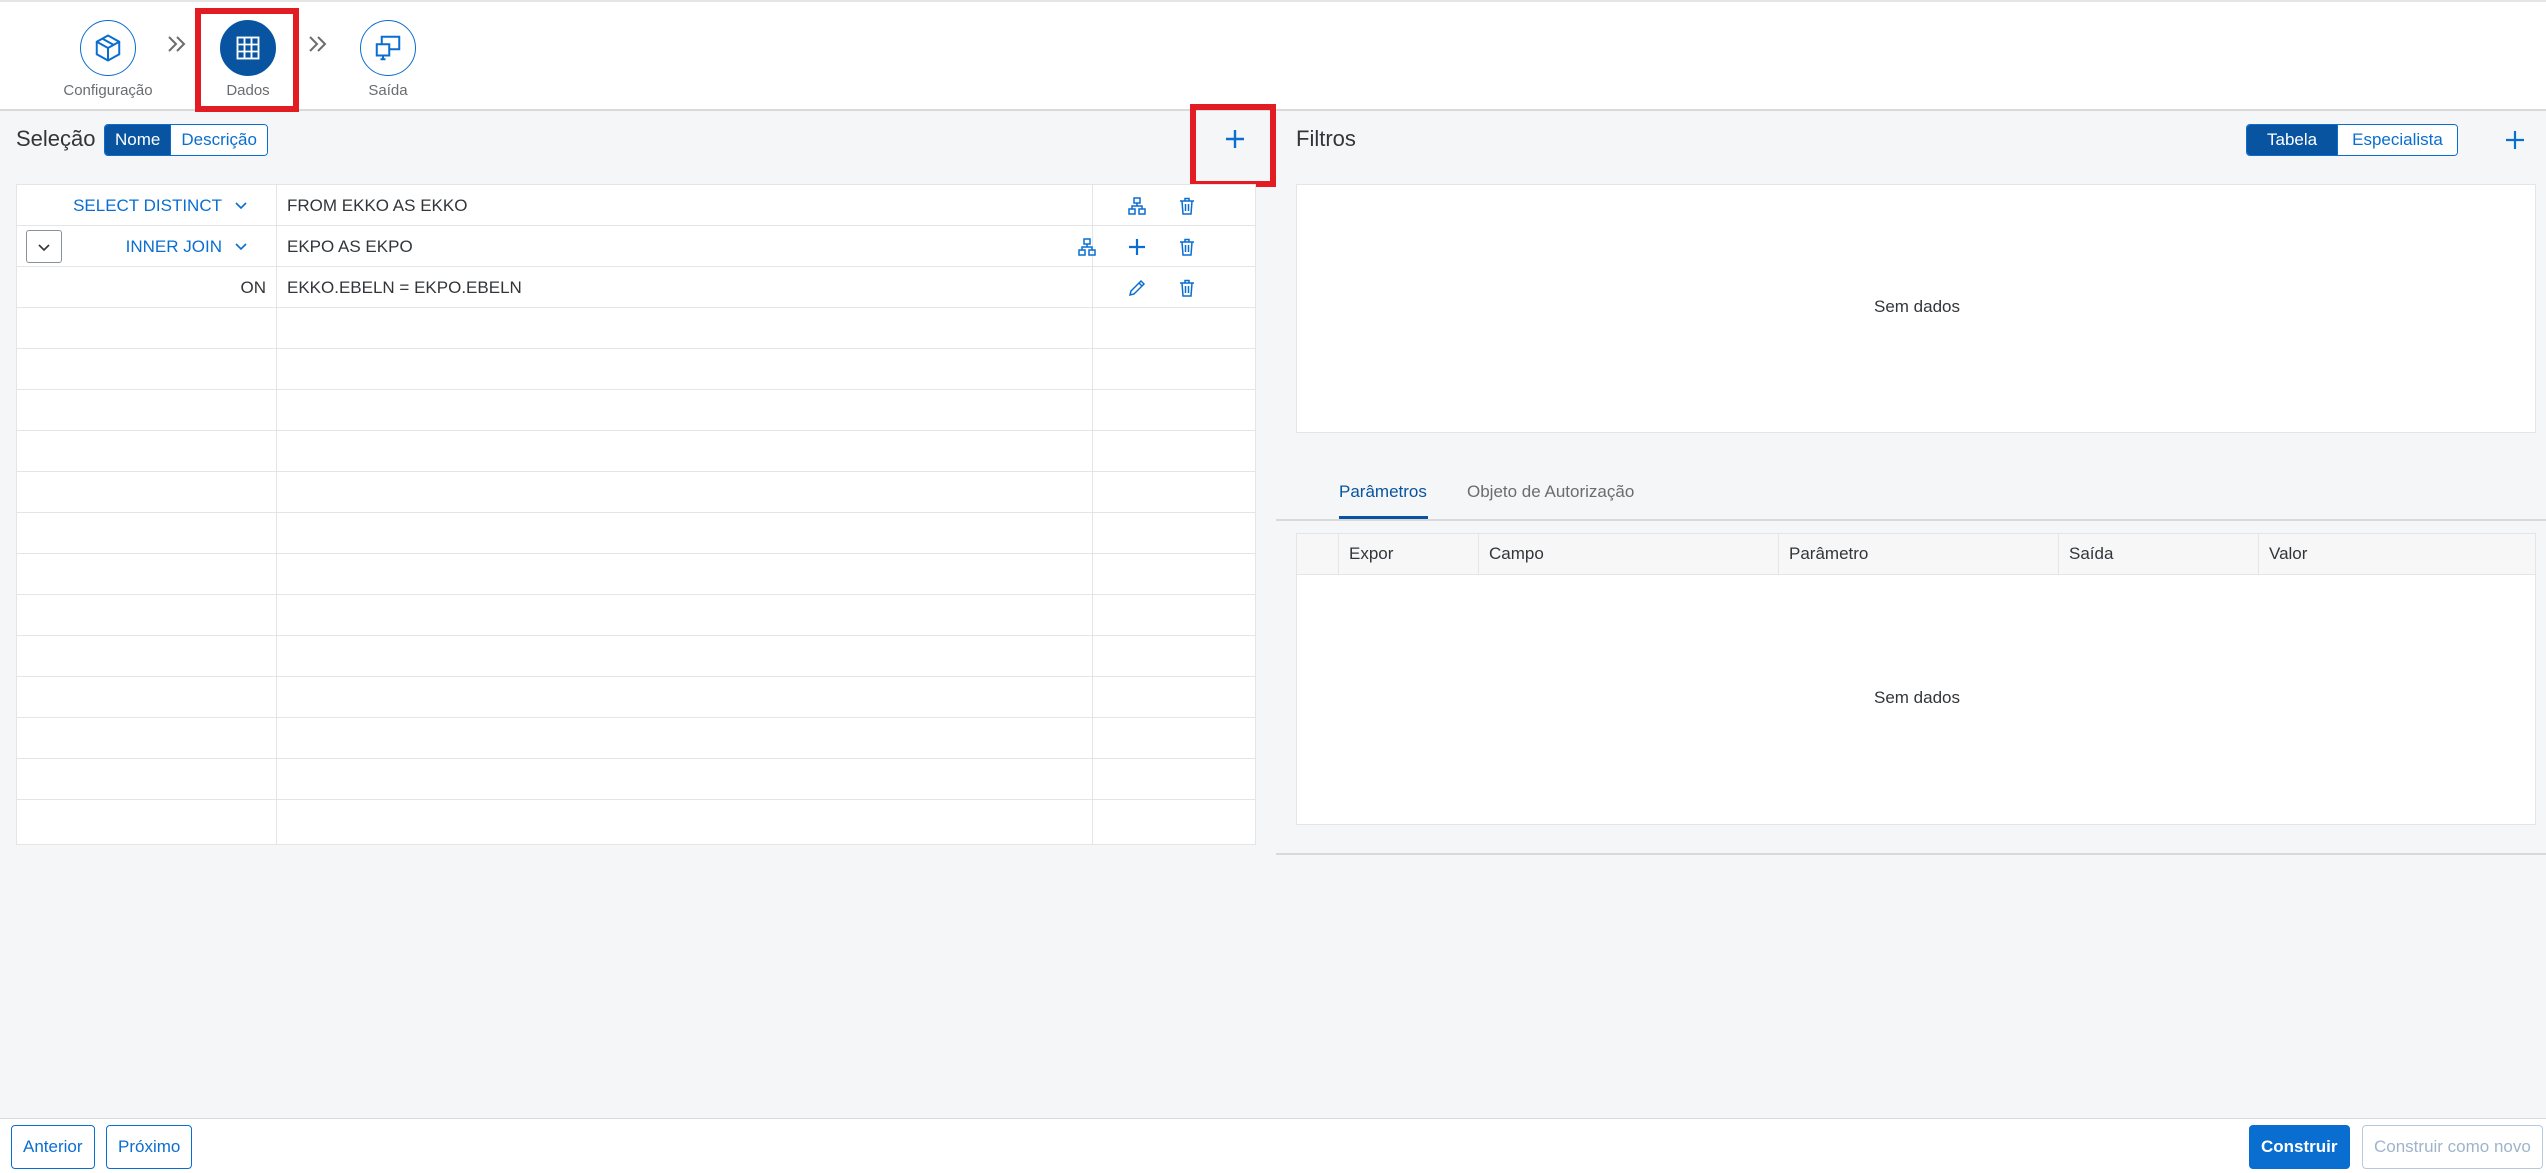 The width and height of the screenshot is (2546, 1173). Describe the element at coordinates (1326, 138) in the screenshot. I see `filters-title: Filtros` at that location.